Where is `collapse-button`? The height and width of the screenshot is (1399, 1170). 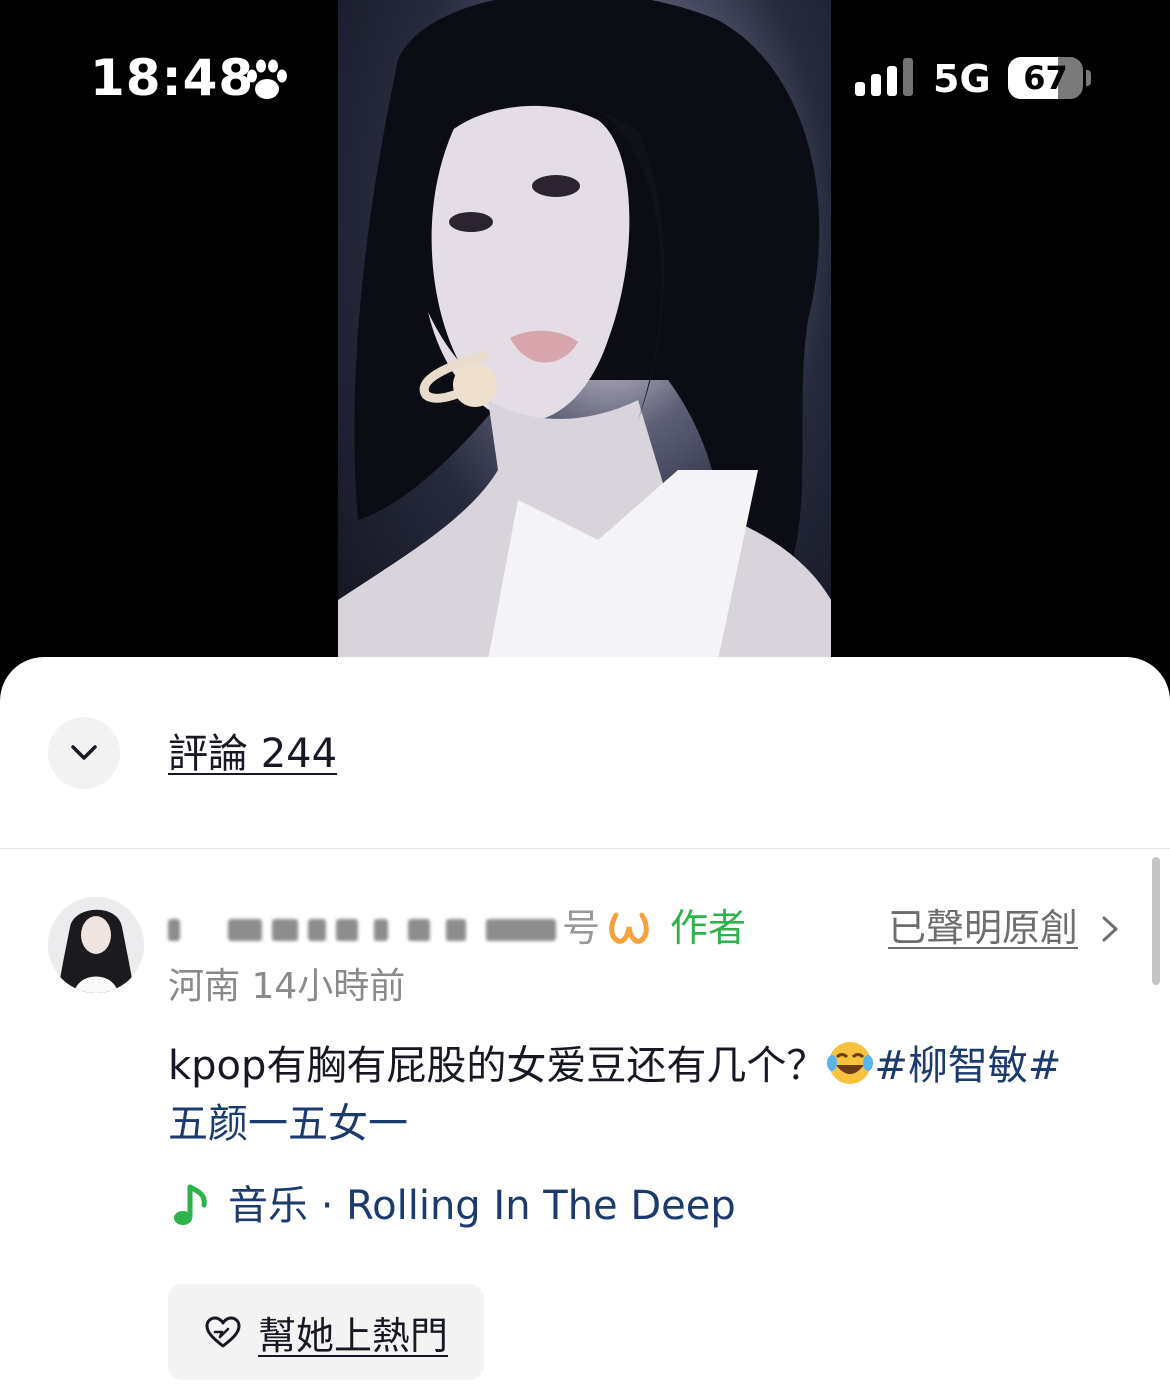 collapse-button is located at coordinates (84, 753).